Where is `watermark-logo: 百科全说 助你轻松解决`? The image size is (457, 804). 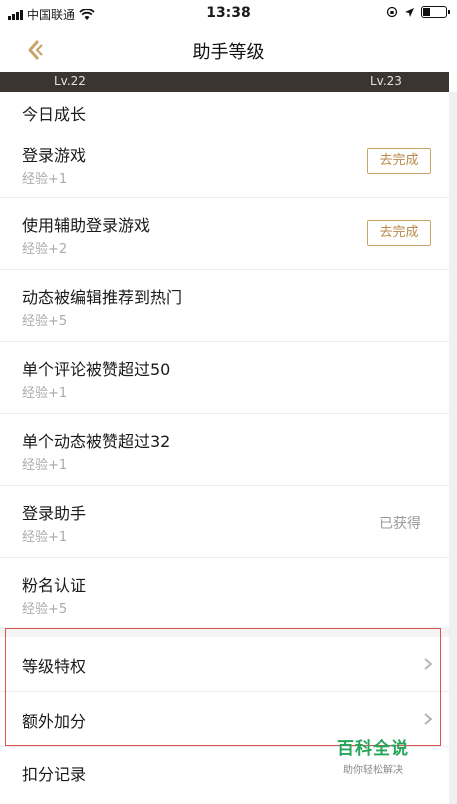
watermark-logo: 百科全说 助你轻松解决 is located at coordinates (373, 755).